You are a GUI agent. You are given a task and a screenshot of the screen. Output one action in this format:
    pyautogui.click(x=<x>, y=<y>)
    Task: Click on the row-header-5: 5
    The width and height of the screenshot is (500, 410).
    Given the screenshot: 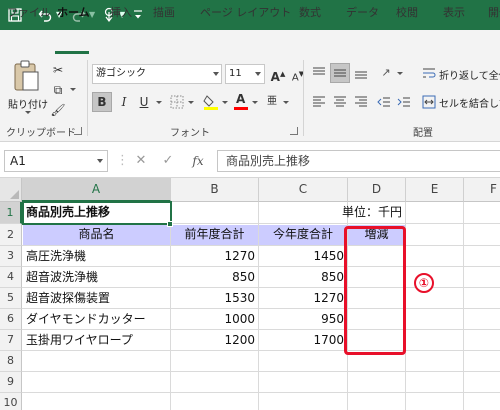 What is the action you would take?
    pyautogui.click(x=11, y=298)
    